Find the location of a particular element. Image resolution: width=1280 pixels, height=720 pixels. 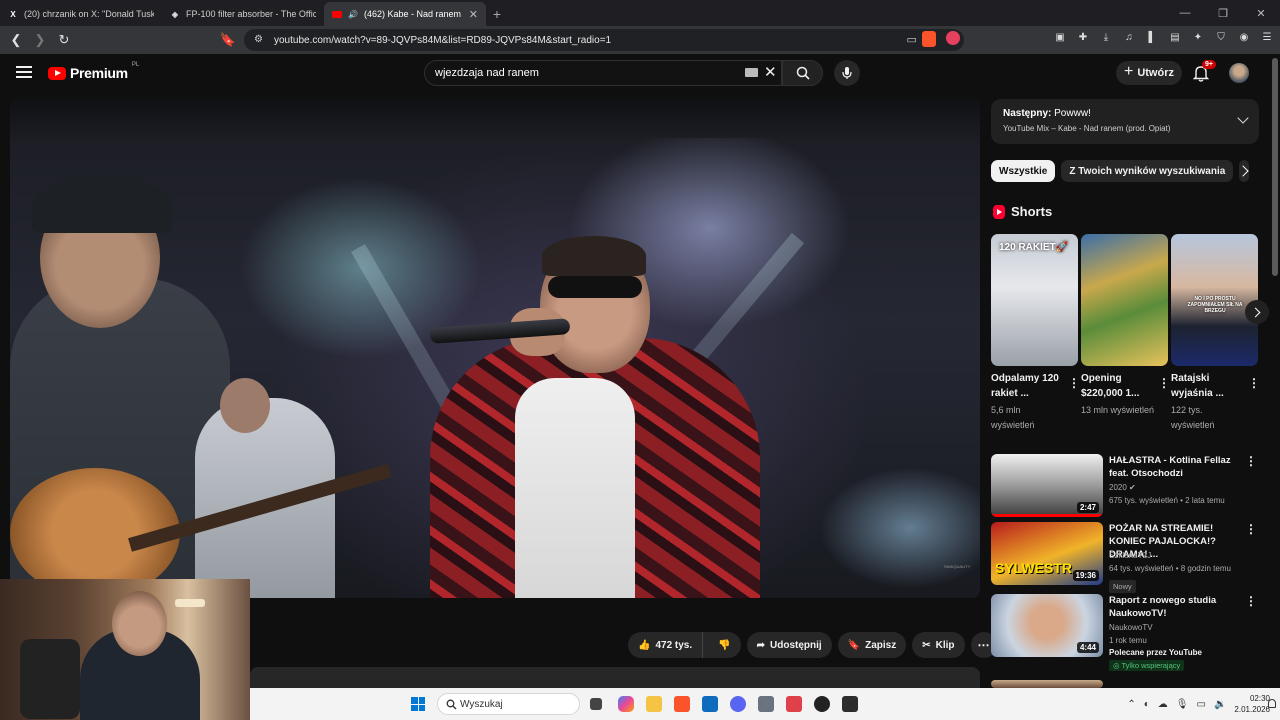

video-title: Raport z nowego studia NaukowoTV! is located at coordinates (1176, 607).